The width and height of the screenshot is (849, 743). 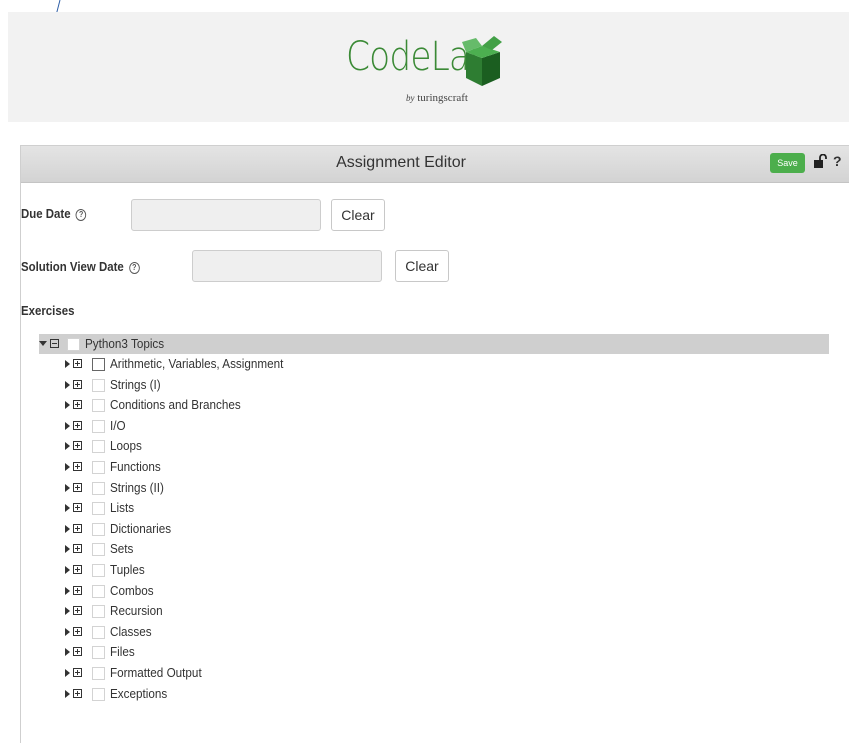 I want to click on topic-row: Dictionaries, so click(x=444, y=529).